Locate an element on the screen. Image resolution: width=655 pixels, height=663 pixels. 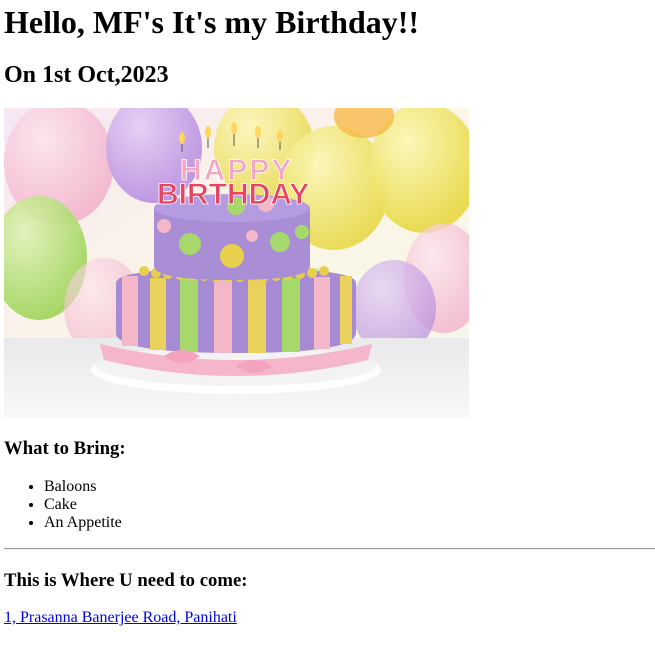
bring-list: Baloons Cake An Appetite is located at coordinates (63, 505).